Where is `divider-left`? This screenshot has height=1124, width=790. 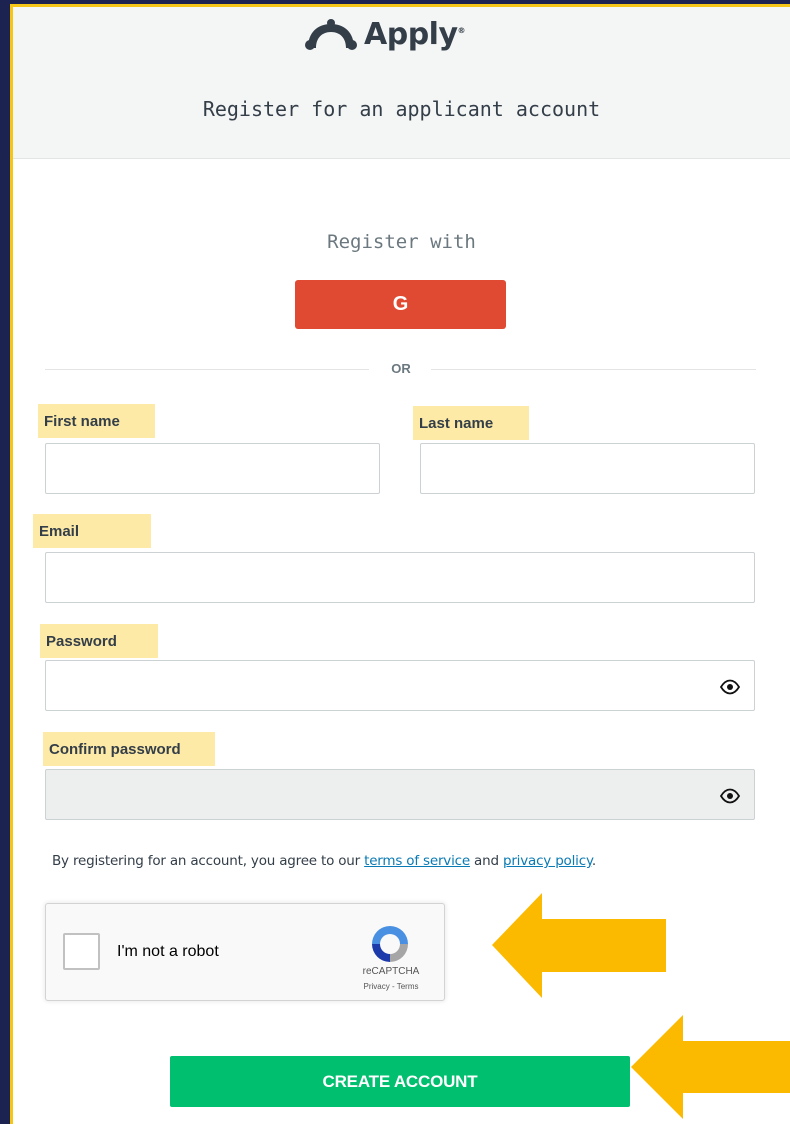
divider-left is located at coordinates (207, 369).